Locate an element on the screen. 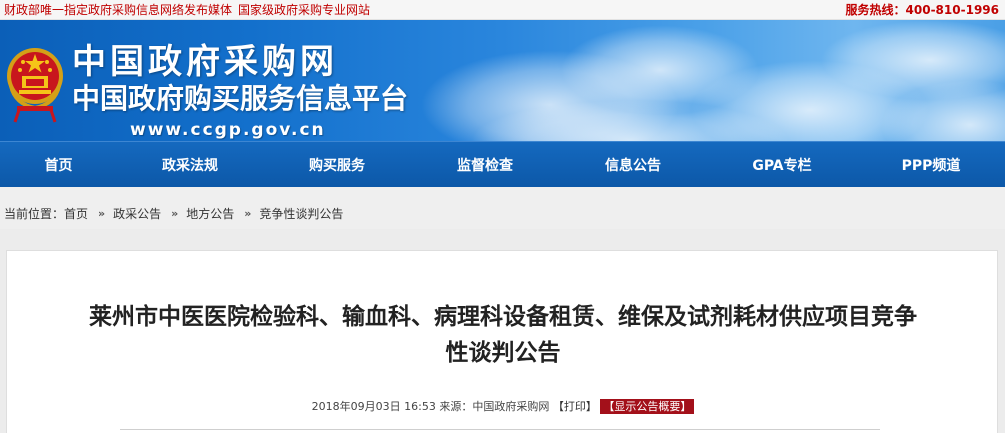  print-link: 【打印】 is located at coordinates (575, 406).